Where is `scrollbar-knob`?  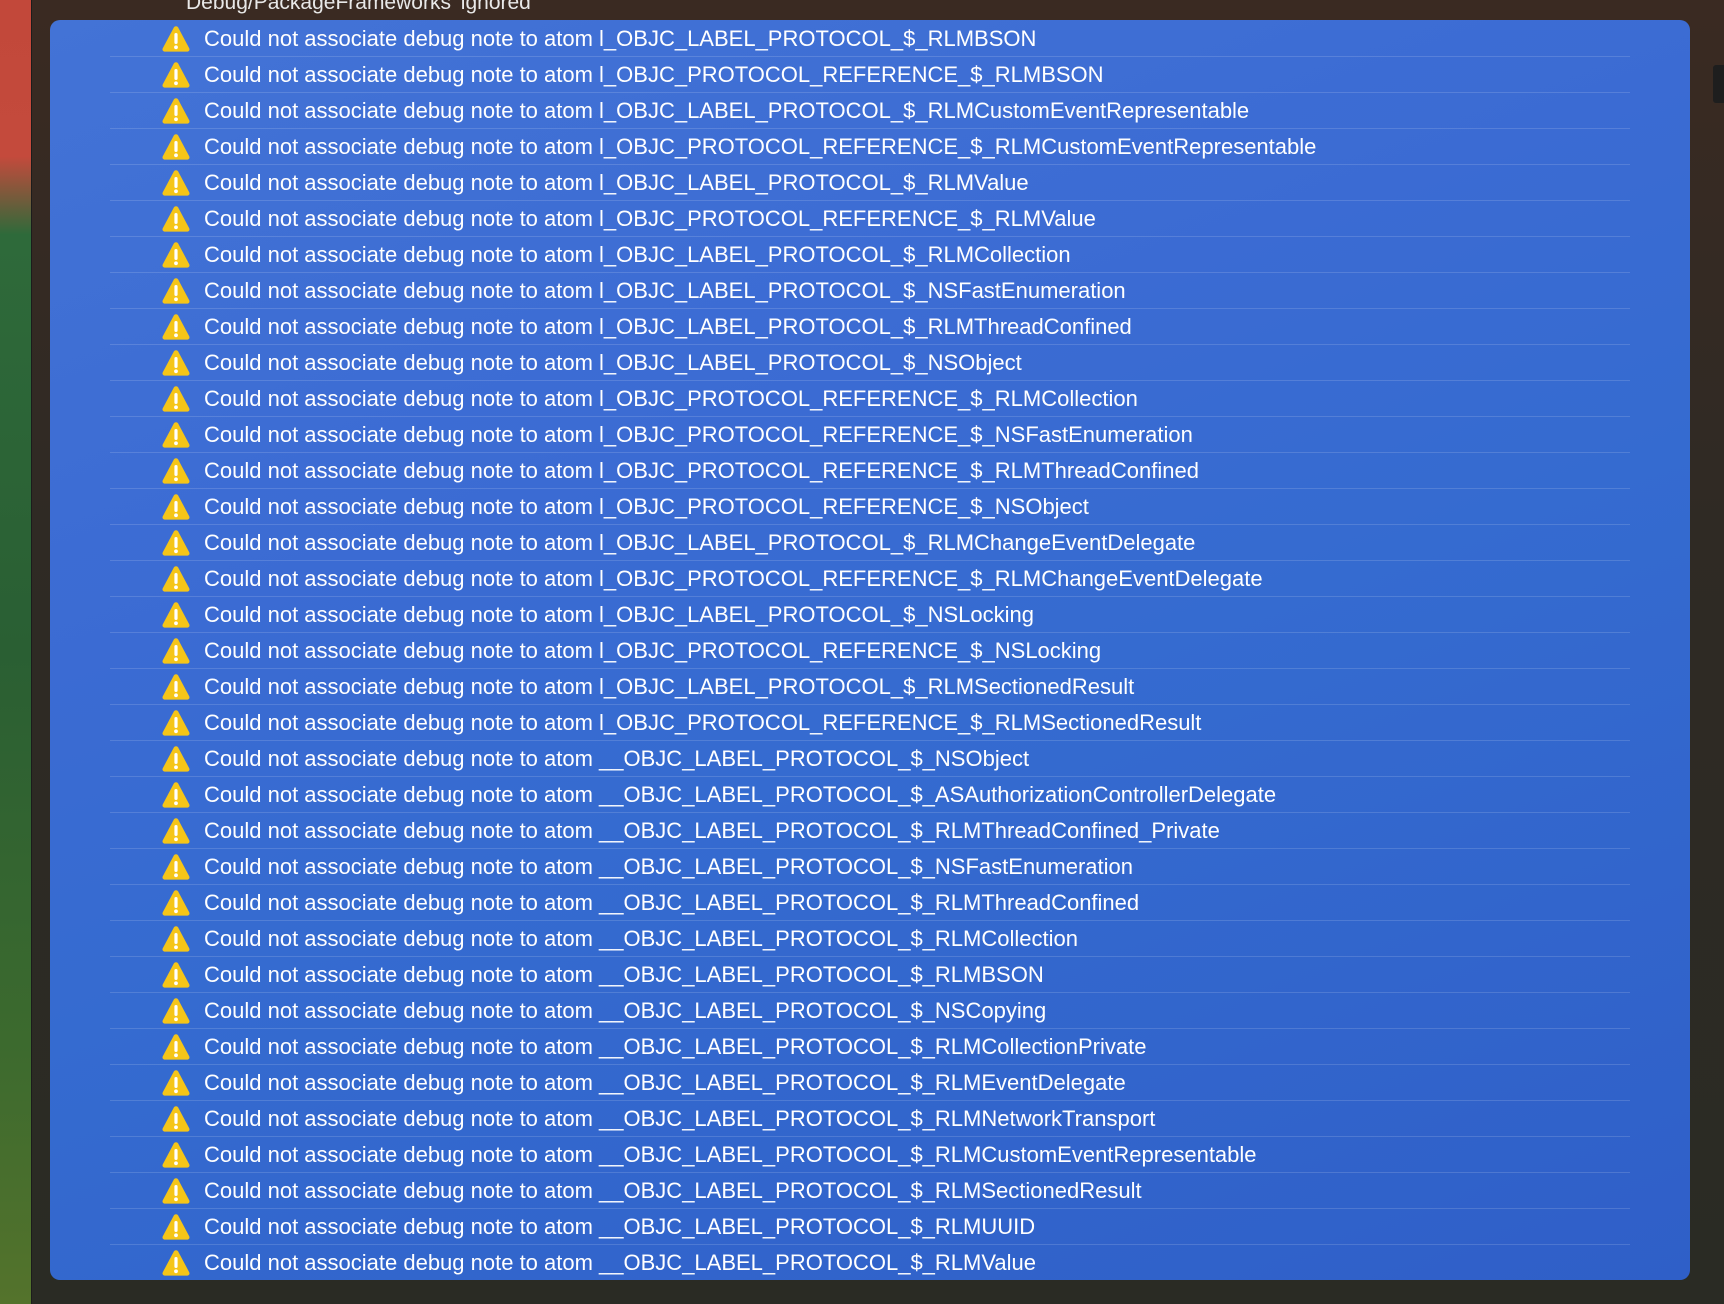 scrollbar-knob is located at coordinates (1718, 84).